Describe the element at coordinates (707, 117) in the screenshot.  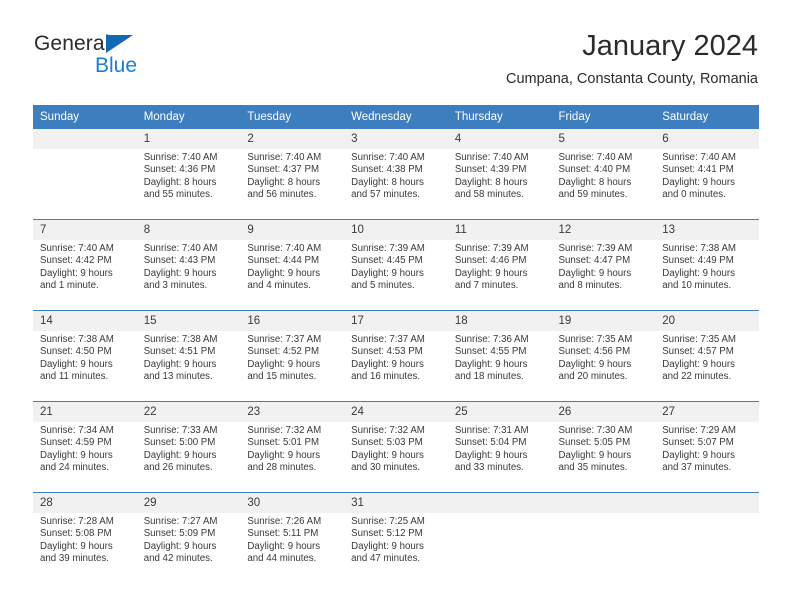
I see `weekday-header-saturday: Saturday` at that location.